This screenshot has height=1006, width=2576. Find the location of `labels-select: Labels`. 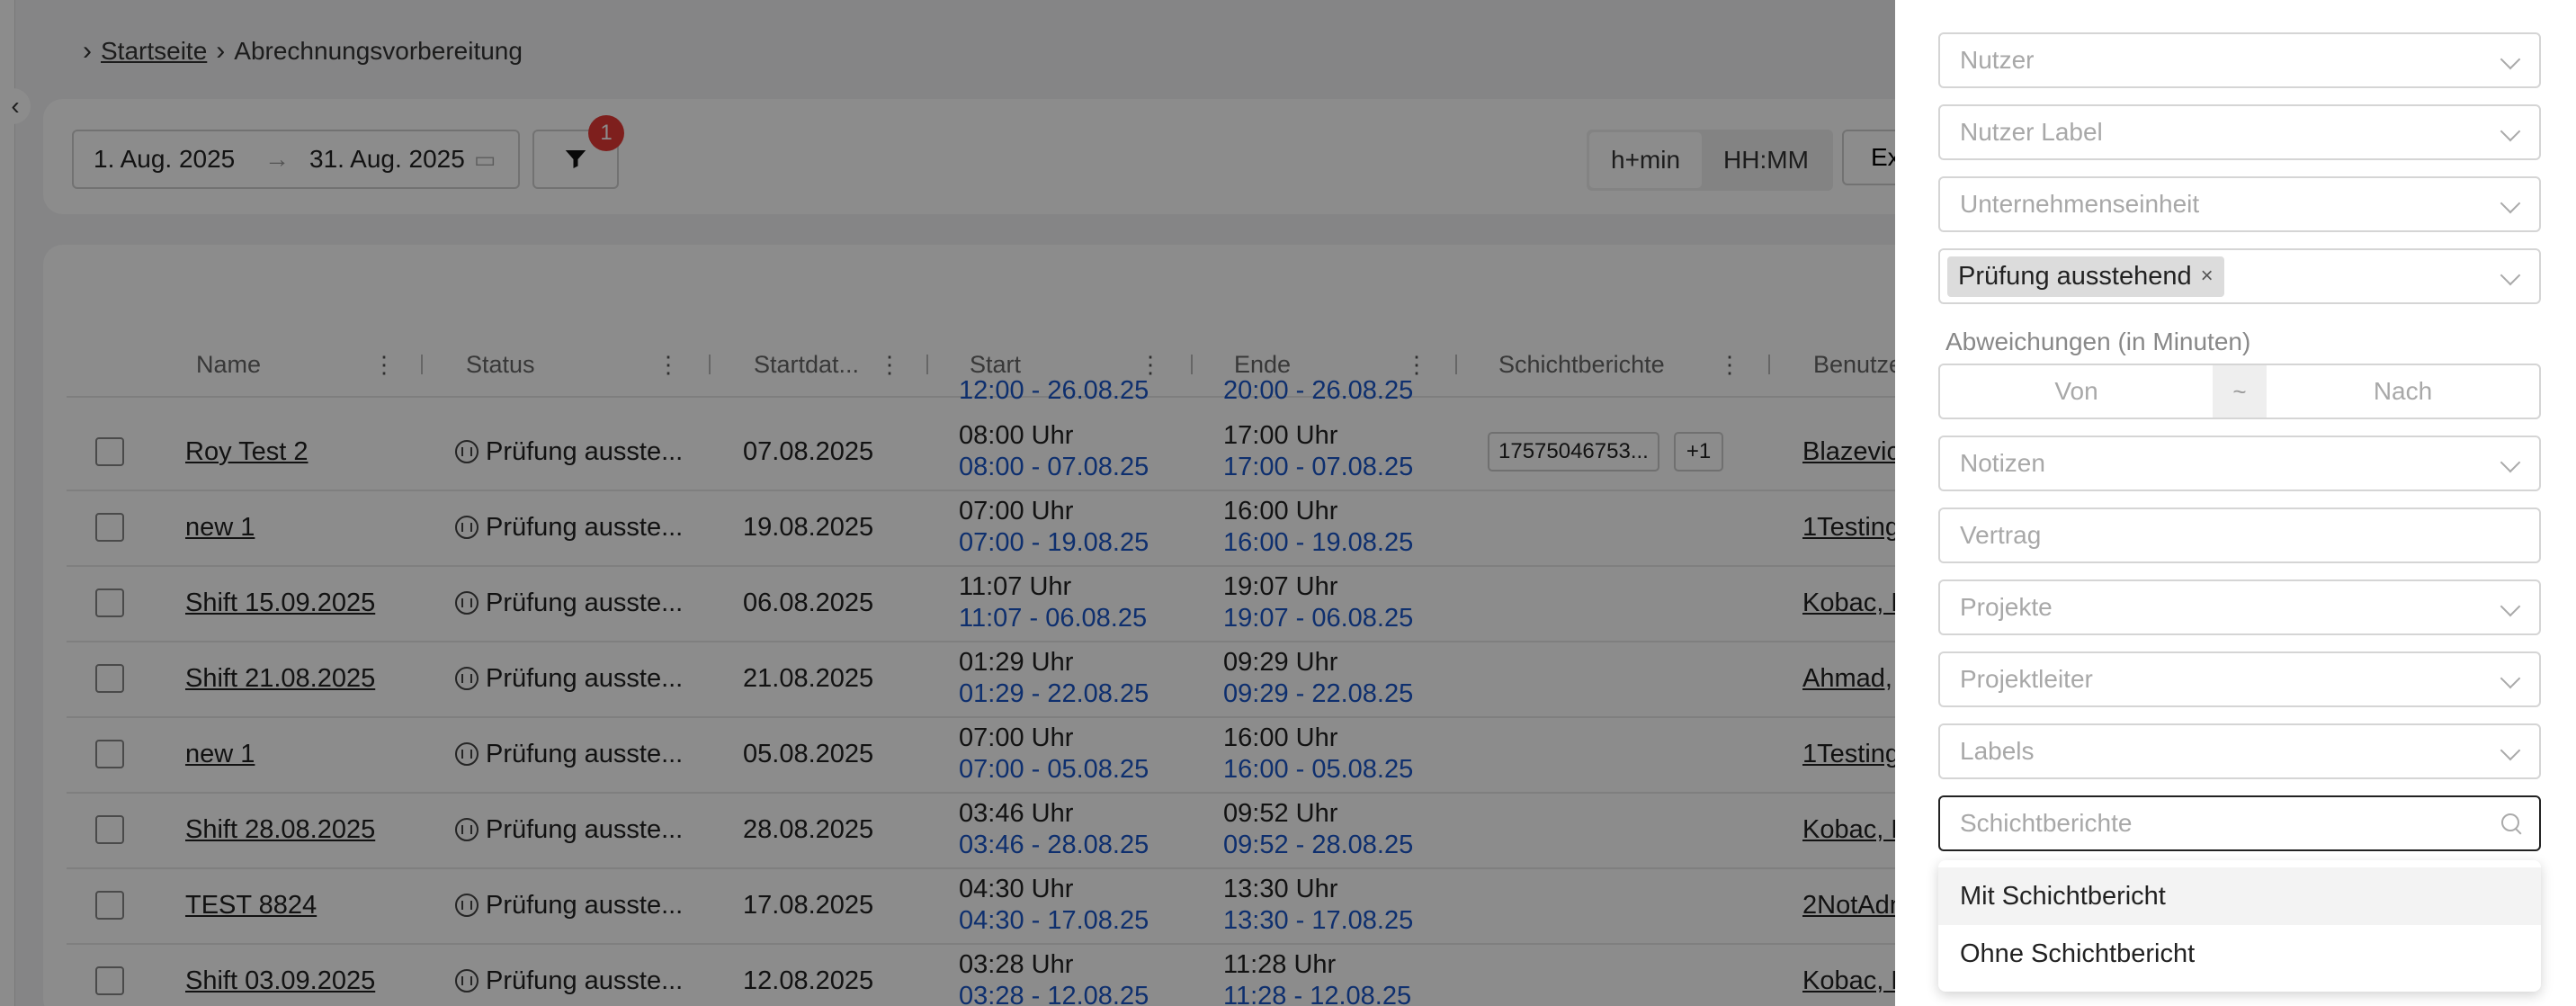

labels-select: Labels is located at coordinates (2239, 751).